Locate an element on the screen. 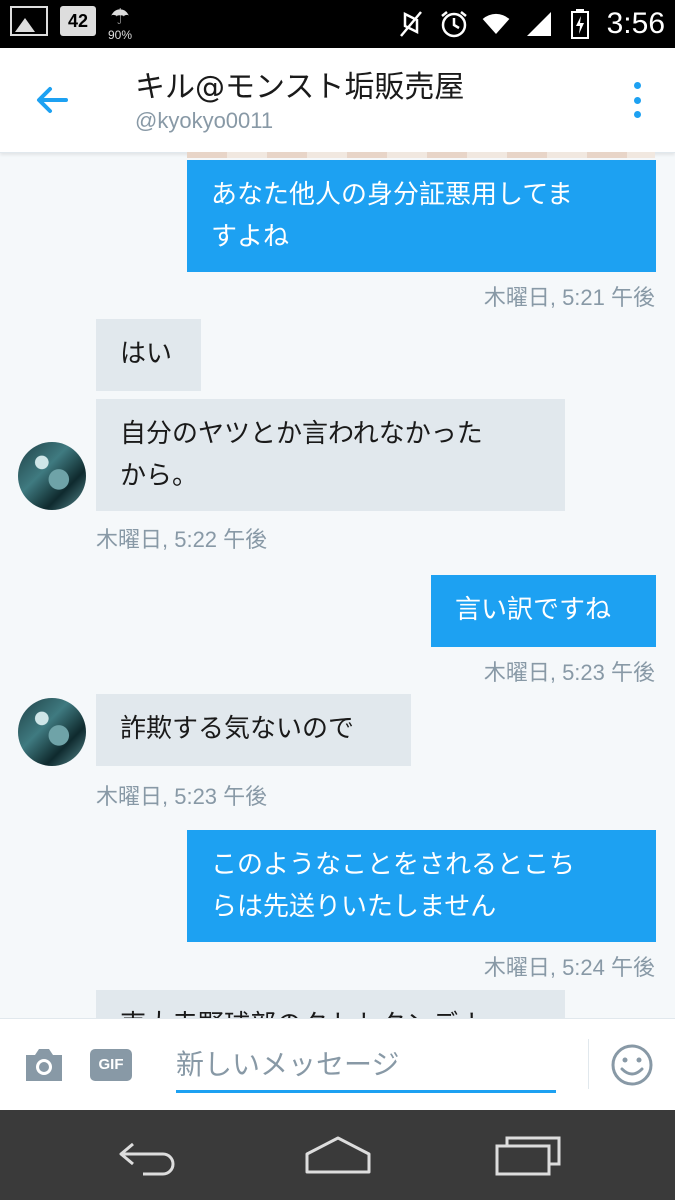 The width and height of the screenshot is (675, 1200). incoming-message: はい is located at coordinates (148, 355).